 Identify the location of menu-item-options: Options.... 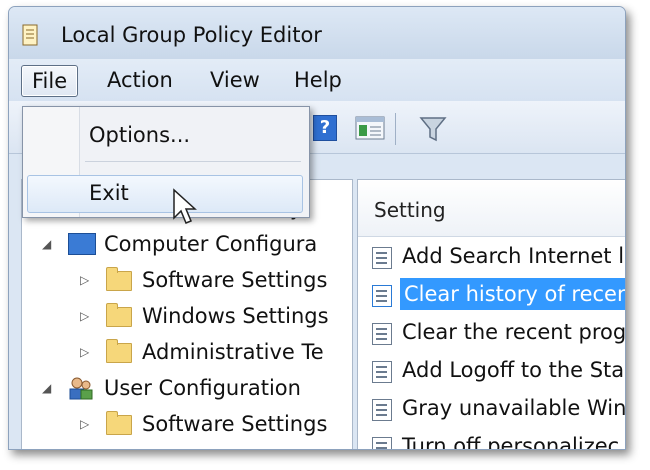
(139, 135).